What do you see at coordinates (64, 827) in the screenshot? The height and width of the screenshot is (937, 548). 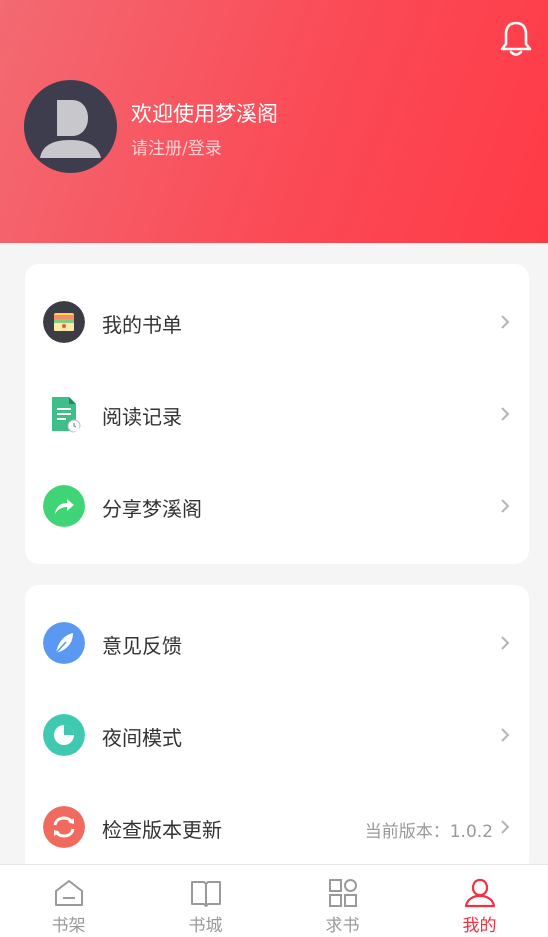 I see `refresh-icon` at bounding box center [64, 827].